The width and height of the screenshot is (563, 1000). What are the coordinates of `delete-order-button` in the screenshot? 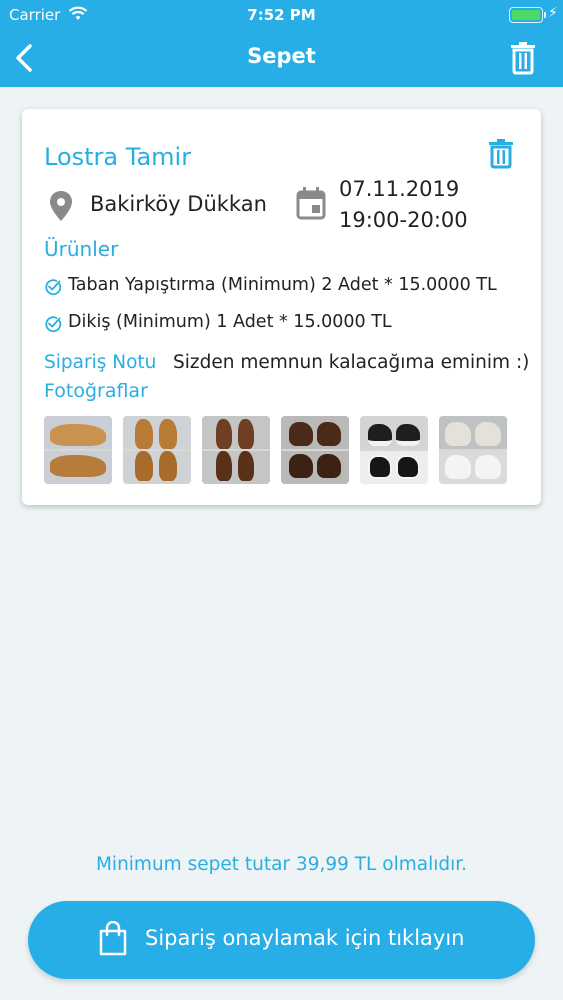 It's located at (501, 153).